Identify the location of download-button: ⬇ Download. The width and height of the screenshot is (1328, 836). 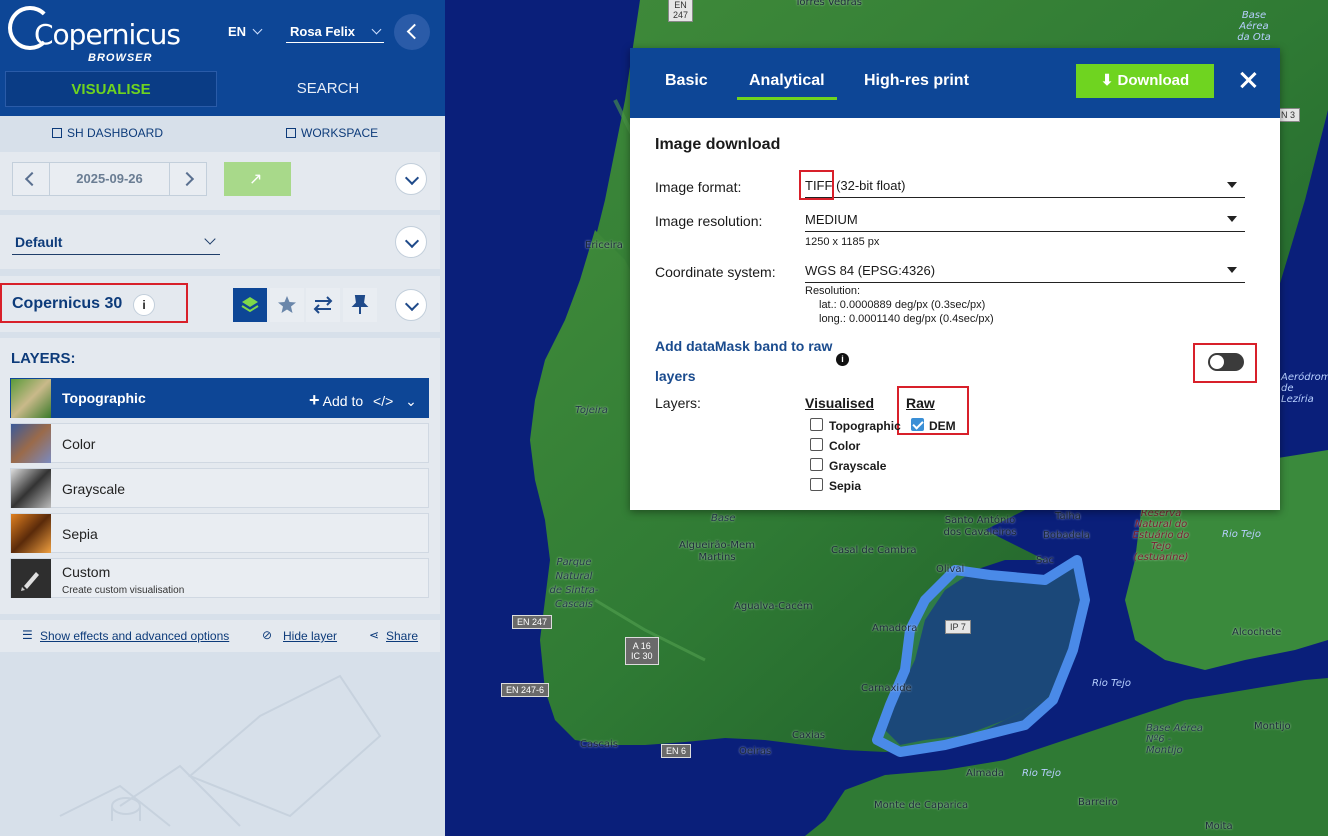
(1145, 81).